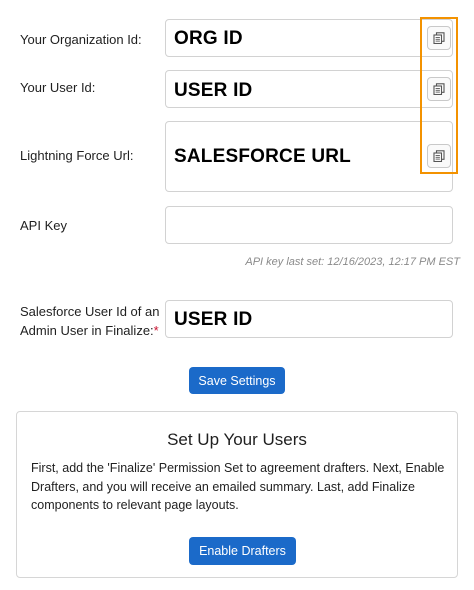  Describe the element at coordinates (309, 38) in the screenshot. I see `org-id-field: ORG ID` at that location.